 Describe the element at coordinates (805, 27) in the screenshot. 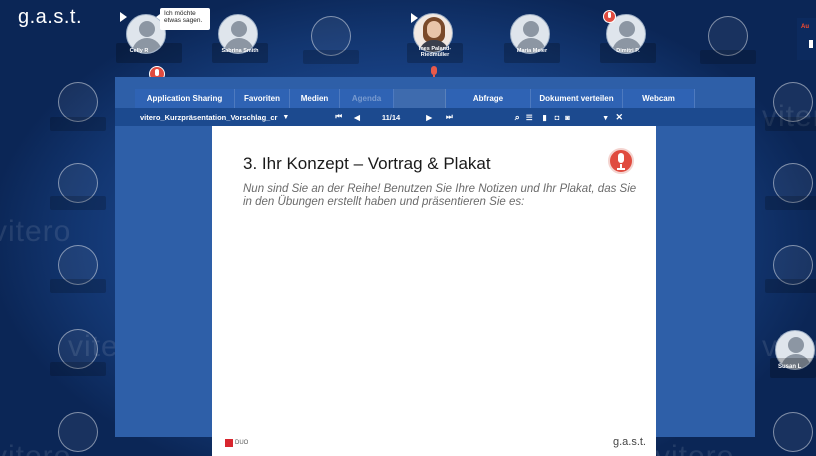

I see `corner-label: Au` at that location.